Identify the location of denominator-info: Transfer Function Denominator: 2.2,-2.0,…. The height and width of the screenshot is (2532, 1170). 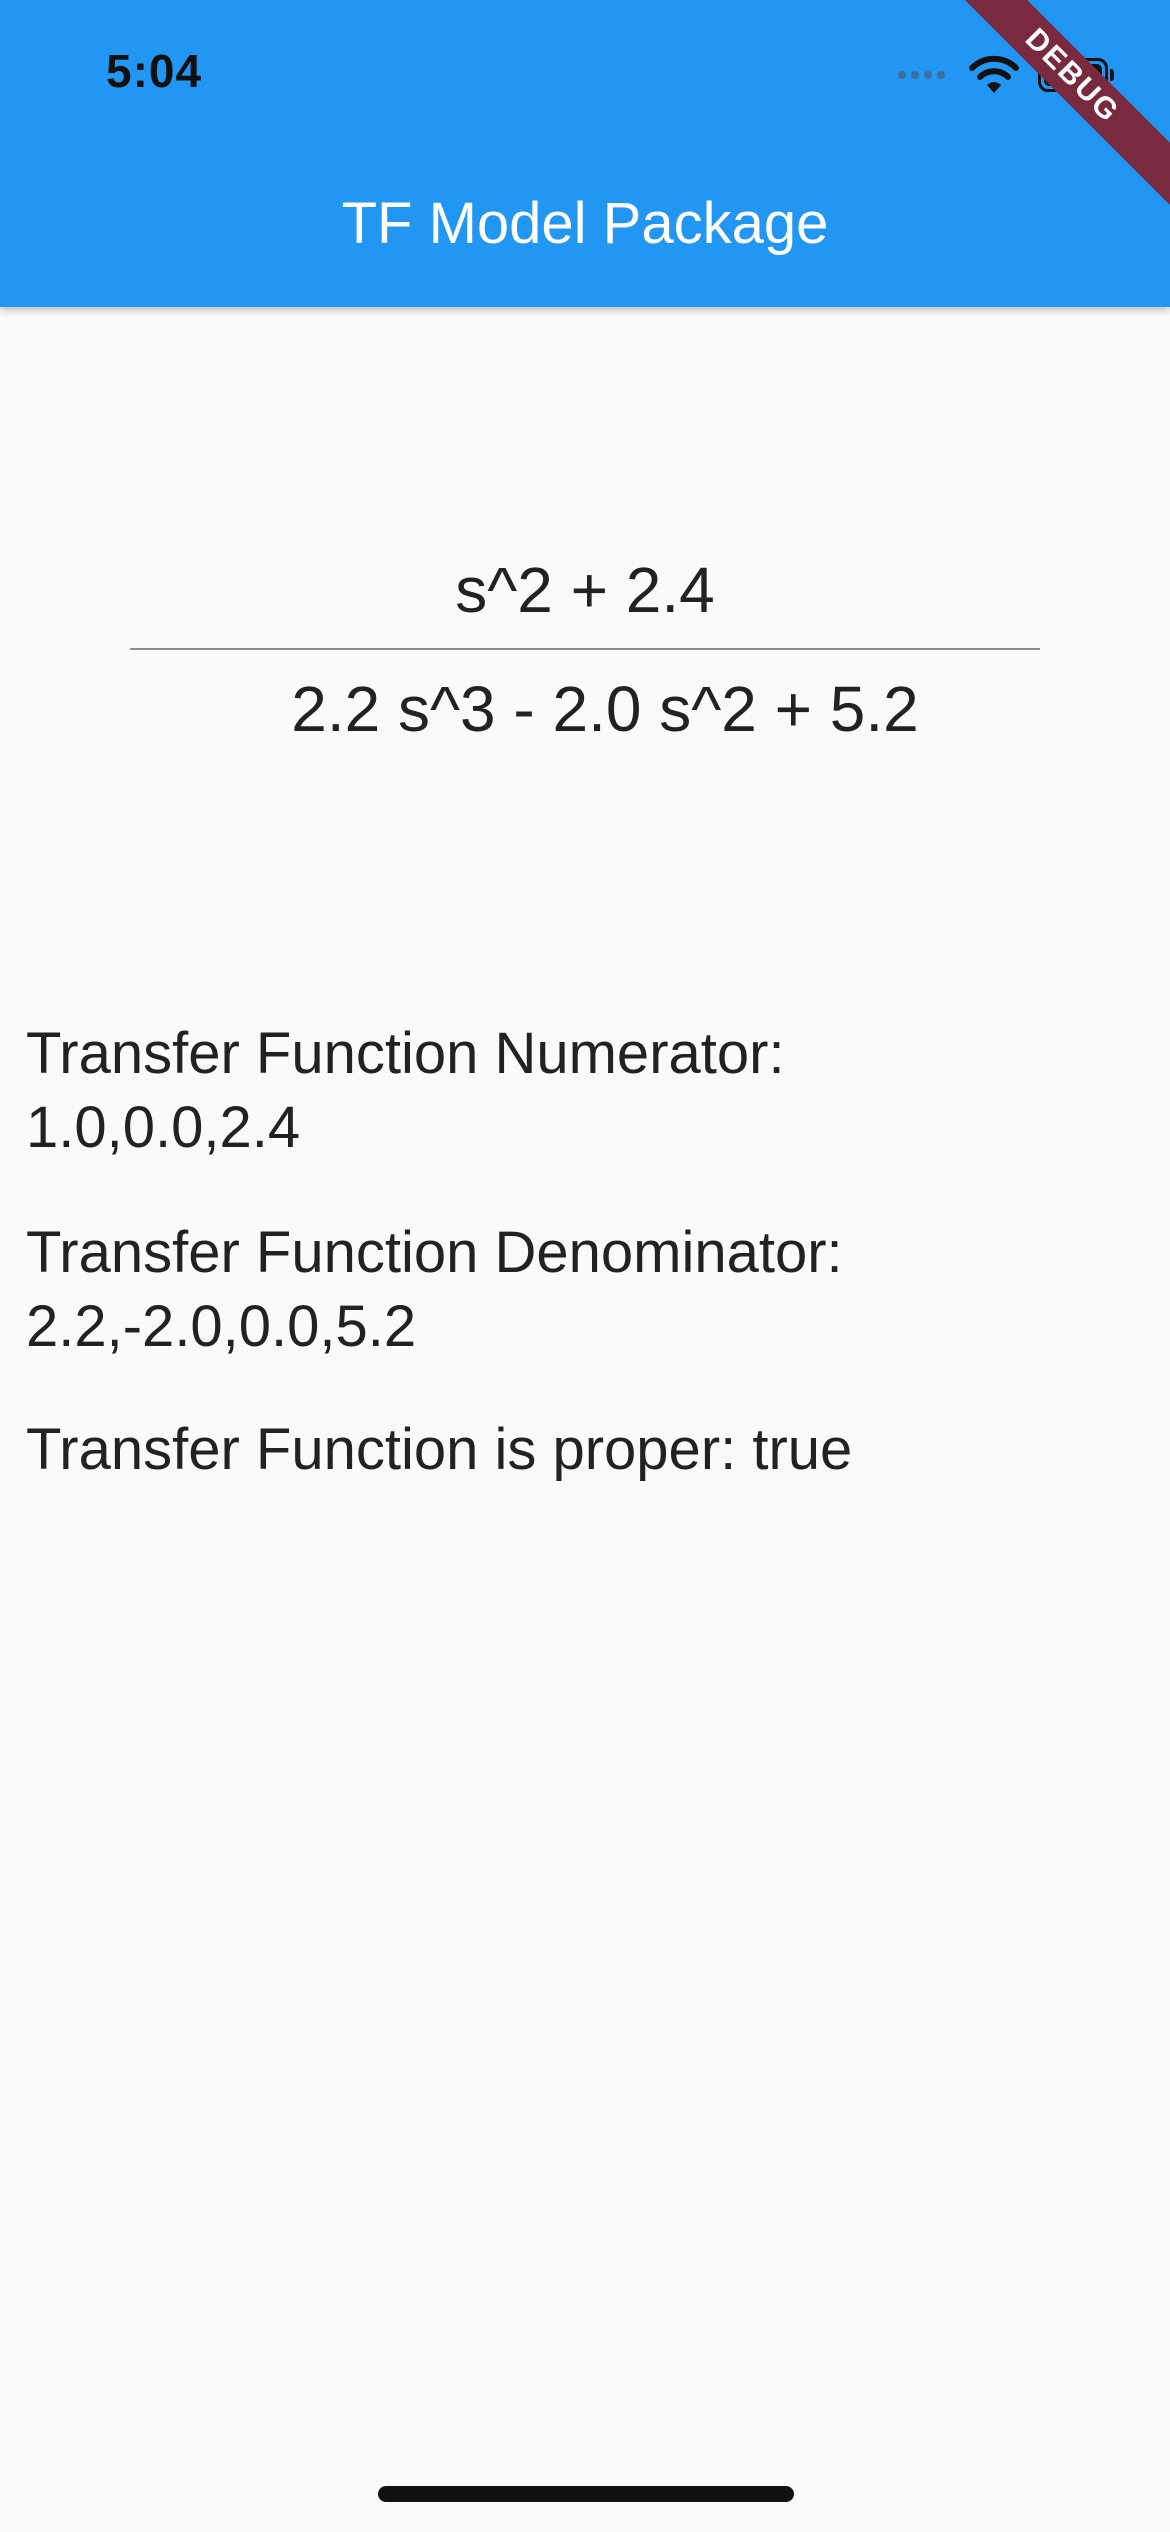
(586, 1290).